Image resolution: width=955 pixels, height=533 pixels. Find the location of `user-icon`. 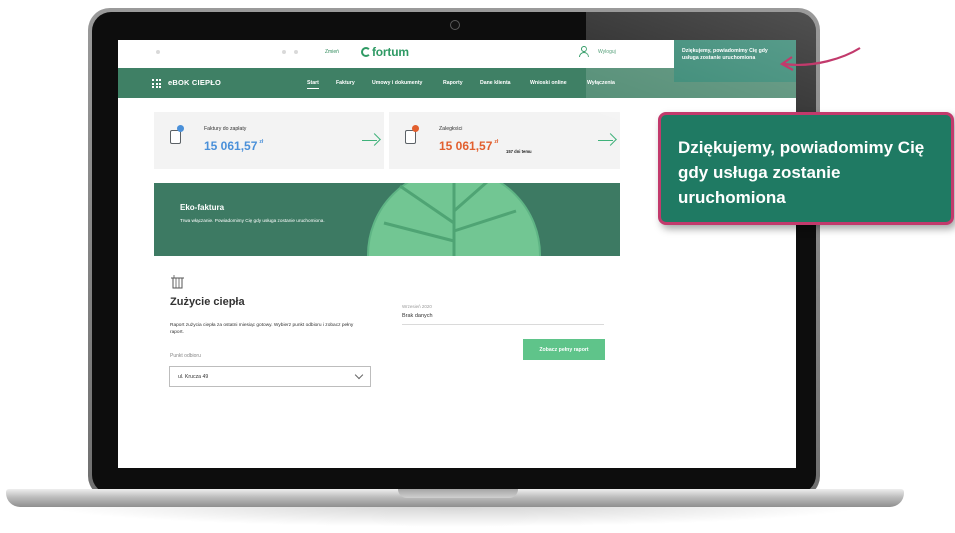

user-icon is located at coordinates (584, 52).